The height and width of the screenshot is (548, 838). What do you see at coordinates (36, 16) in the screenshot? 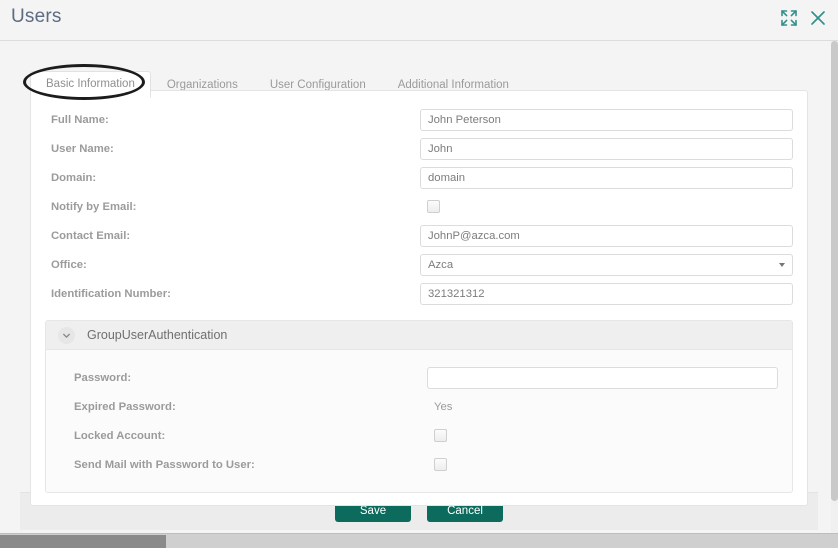
I see `page-title: Users` at bounding box center [36, 16].